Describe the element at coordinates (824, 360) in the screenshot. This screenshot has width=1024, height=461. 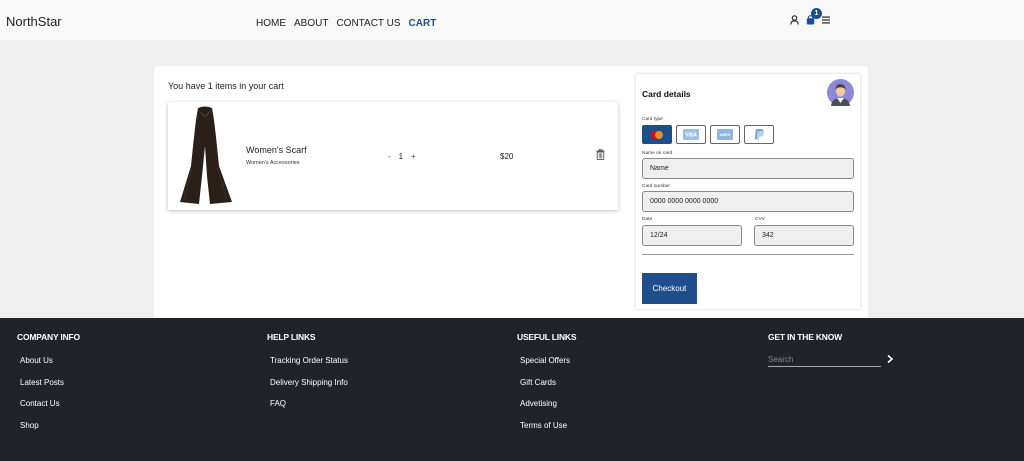
I see `newsletter-search-input: Search` at that location.